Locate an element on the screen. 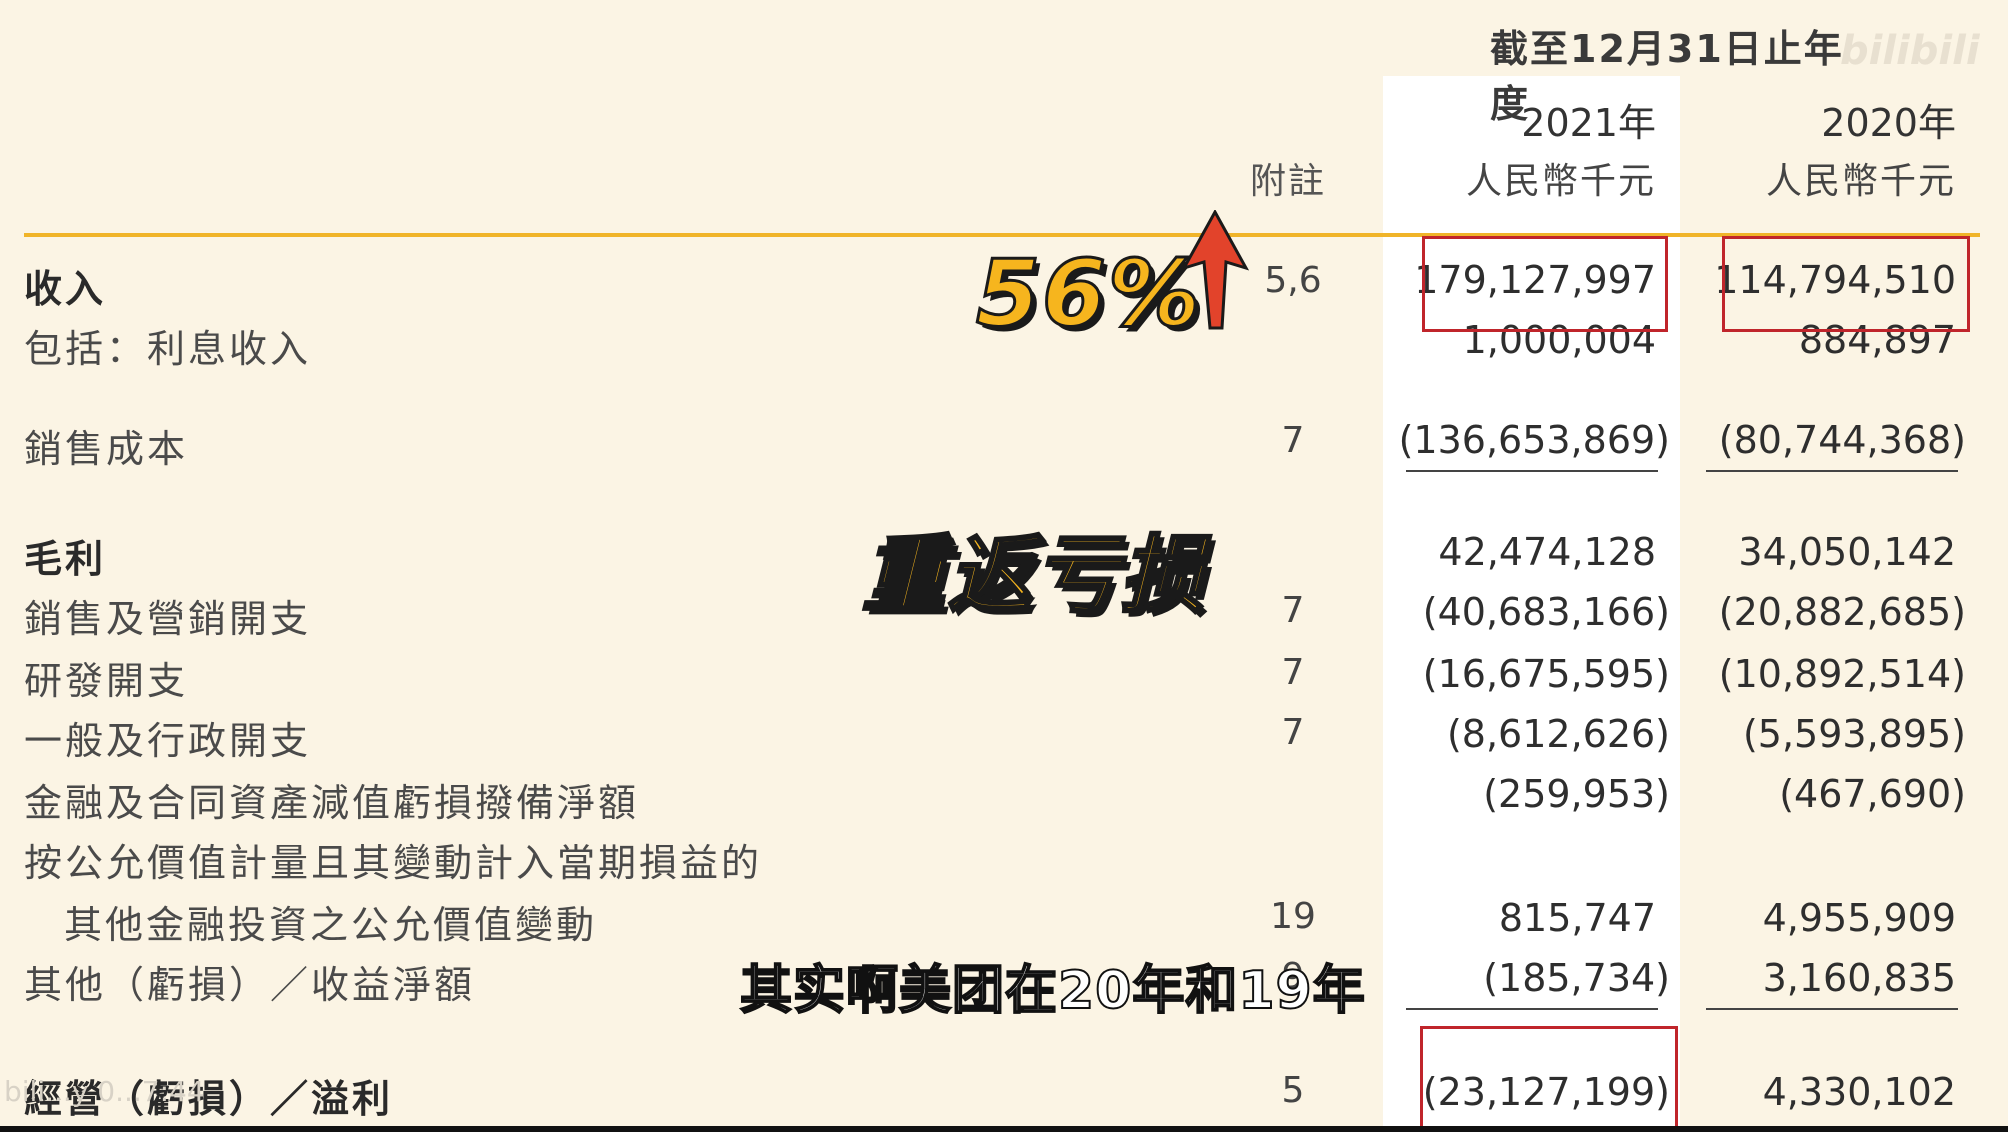 The image size is (2008, 1132). row-note-revenue: 5,6 is located at coordinates (1293, 280).